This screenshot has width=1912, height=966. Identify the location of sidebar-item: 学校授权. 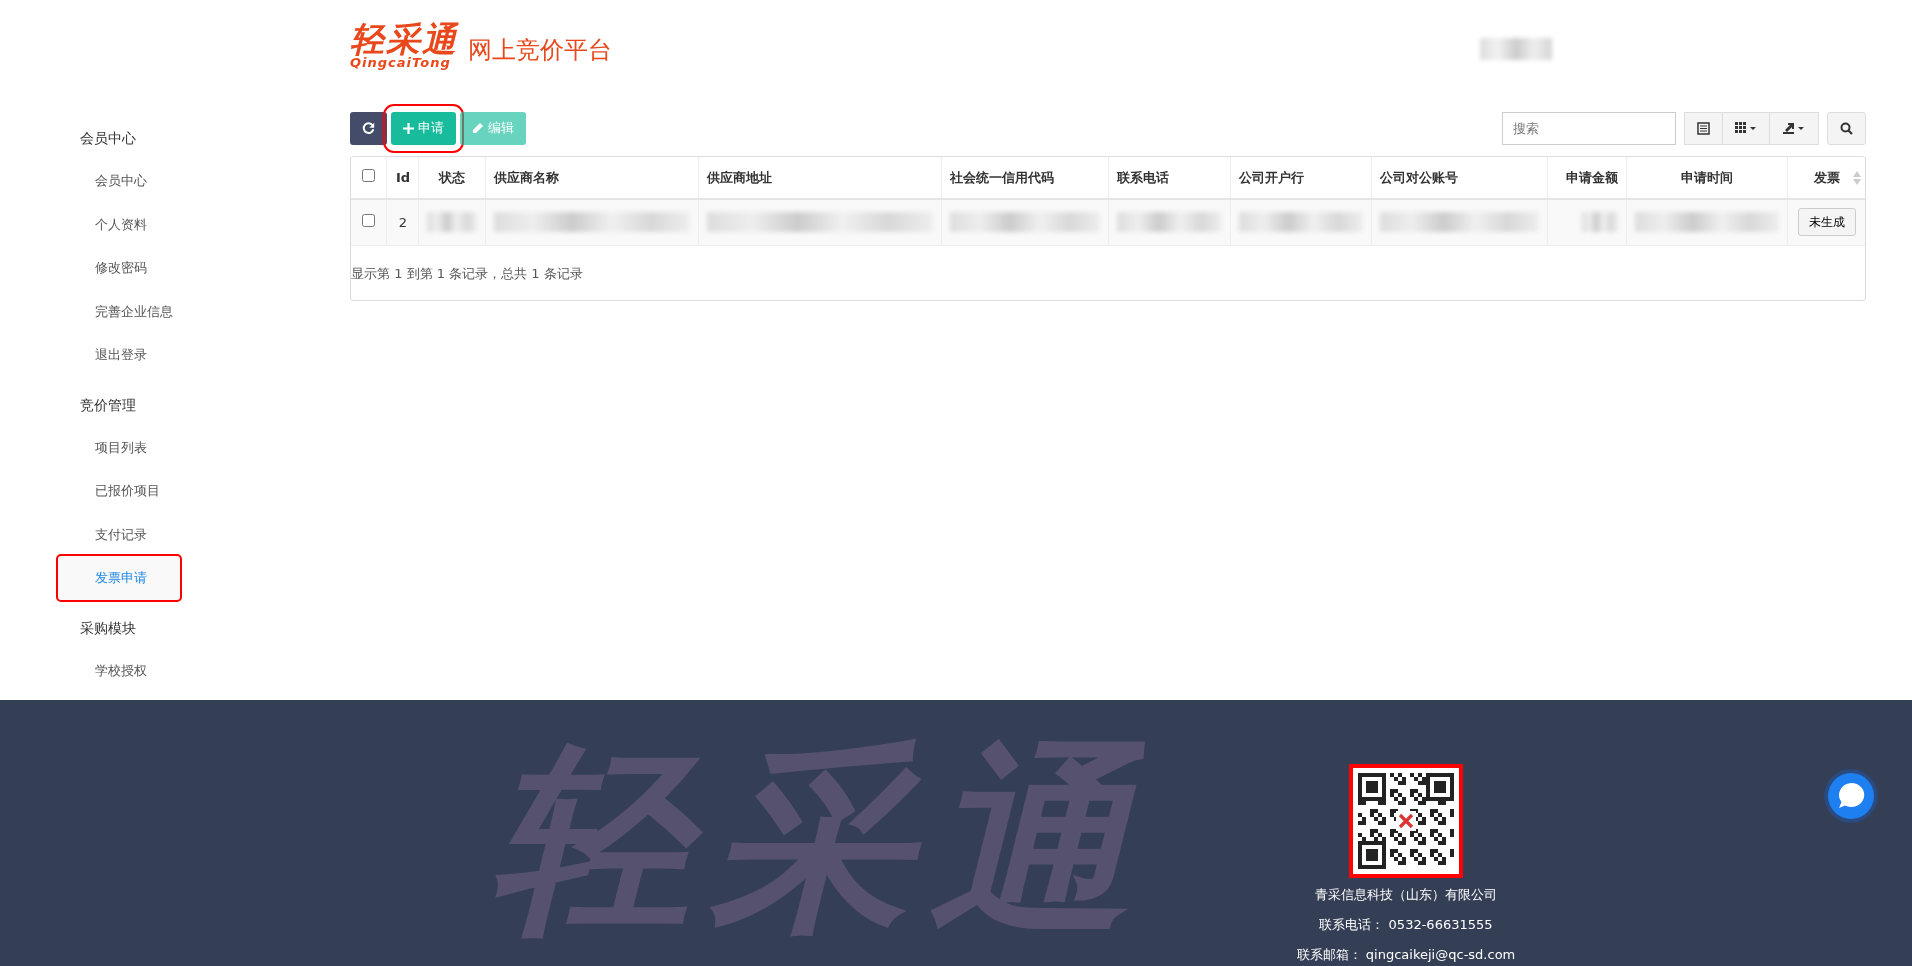
(174, 670).